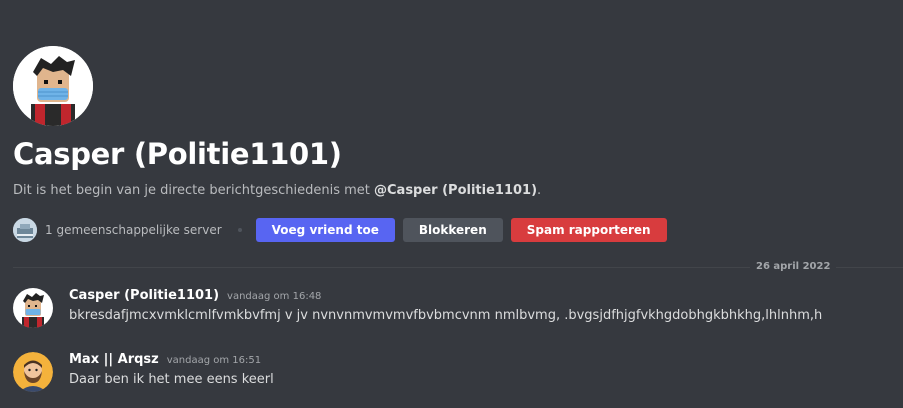  I want to click on block-button: Blokkeren, so click(452, 230).